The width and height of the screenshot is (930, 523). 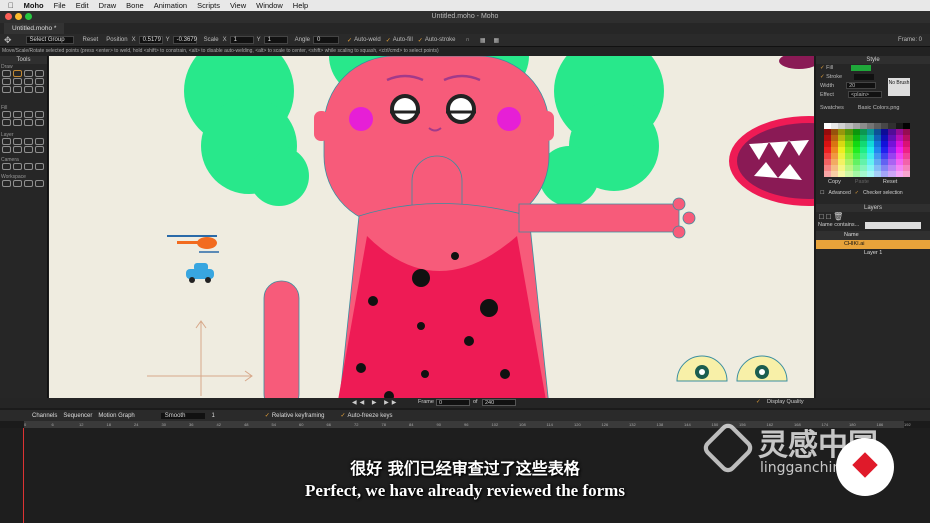 What do you see at coordinates (28, 122) in the screenshot?
I see `stroke-exposure-tool-icon` at bounding box center [28, 122].